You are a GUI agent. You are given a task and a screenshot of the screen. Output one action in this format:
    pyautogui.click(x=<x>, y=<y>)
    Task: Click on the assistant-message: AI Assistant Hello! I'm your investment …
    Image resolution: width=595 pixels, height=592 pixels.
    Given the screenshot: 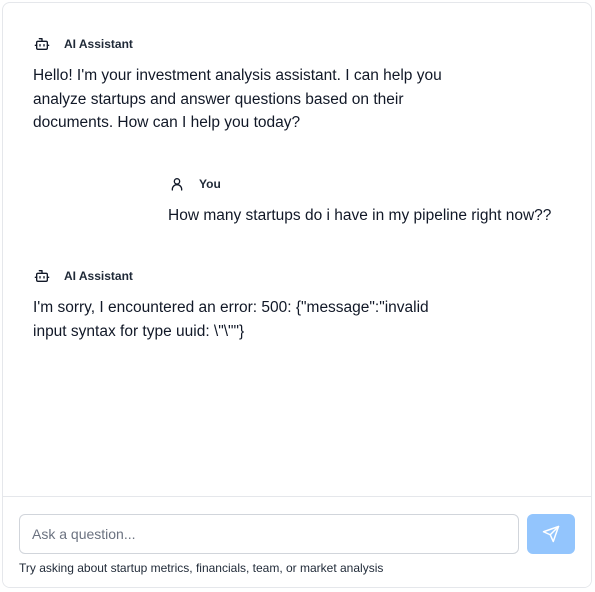 What is the action you would take?
    pyautogui.click(x=248, y=84)
    